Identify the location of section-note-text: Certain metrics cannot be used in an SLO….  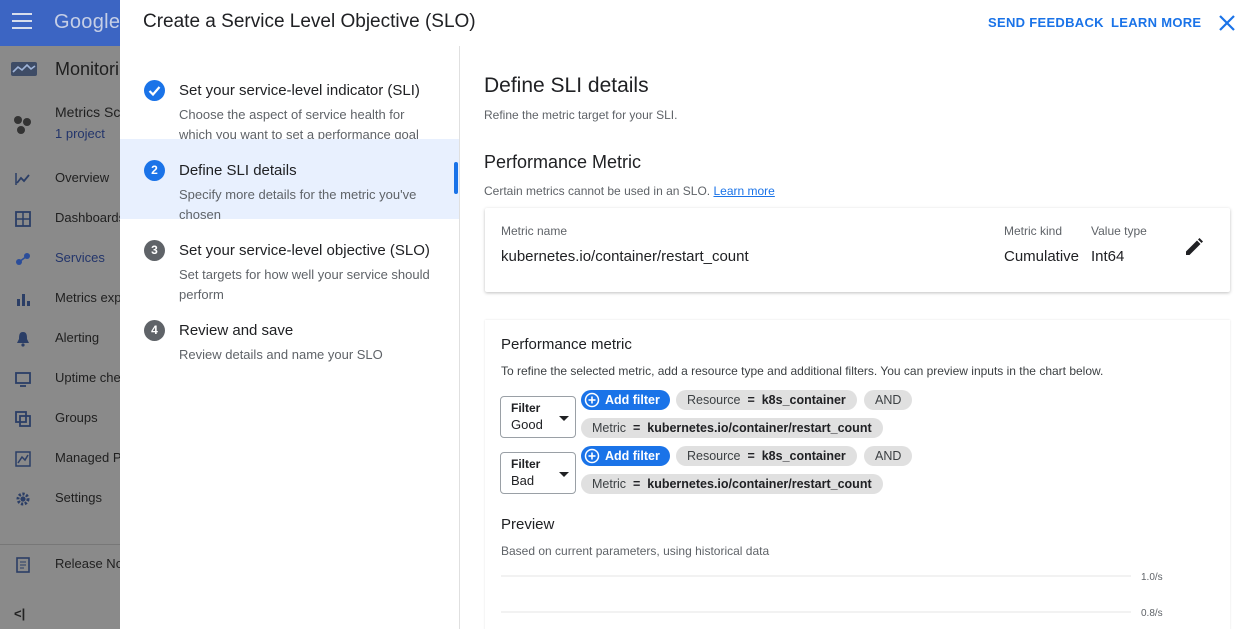
(597, 191).